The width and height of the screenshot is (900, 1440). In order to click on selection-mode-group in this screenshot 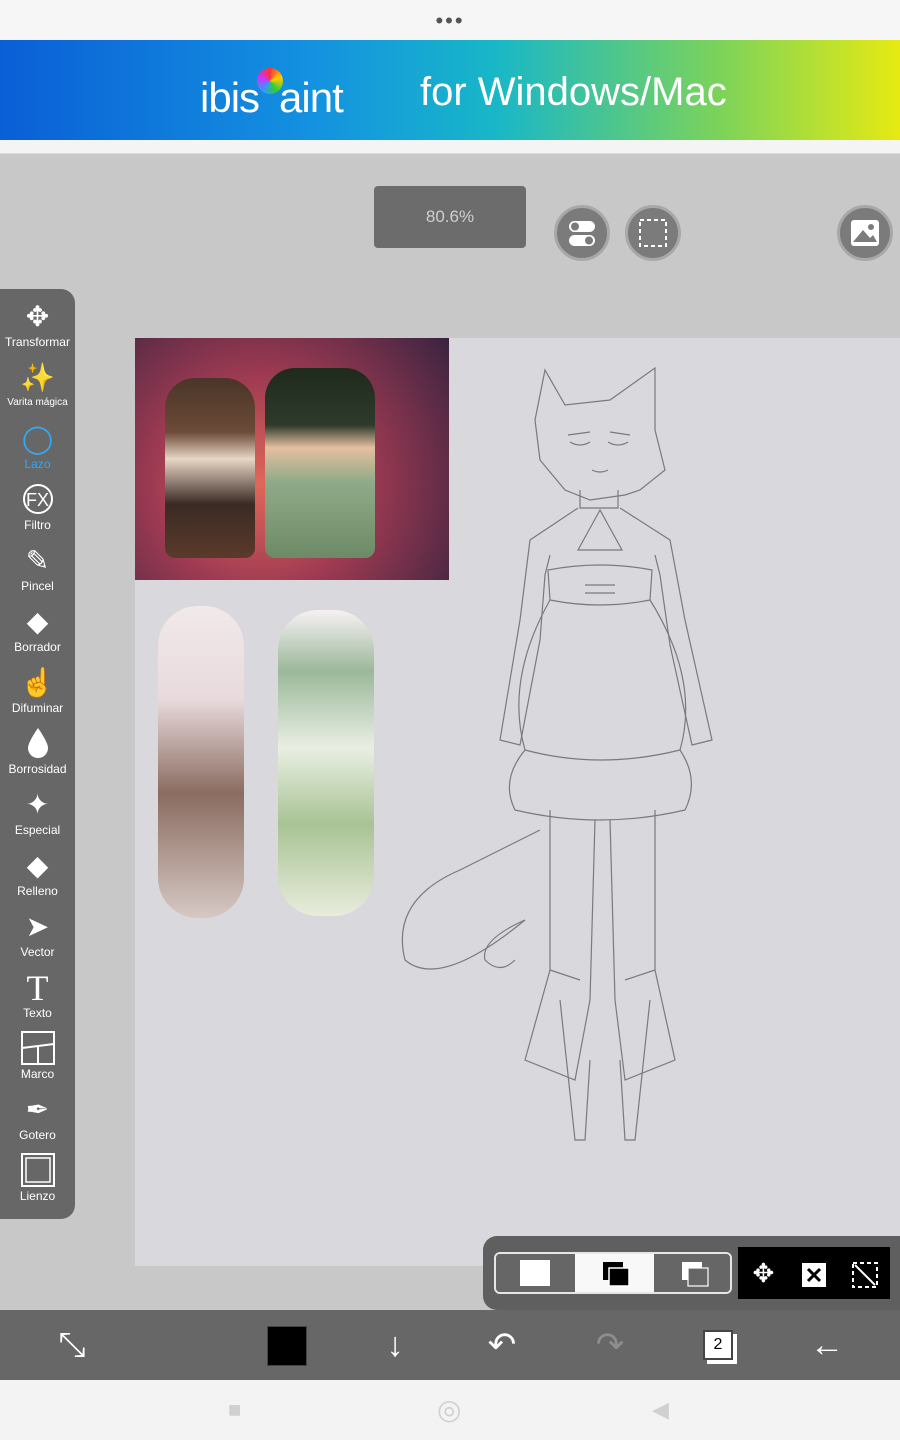, I will do `click(613, 1273)`.